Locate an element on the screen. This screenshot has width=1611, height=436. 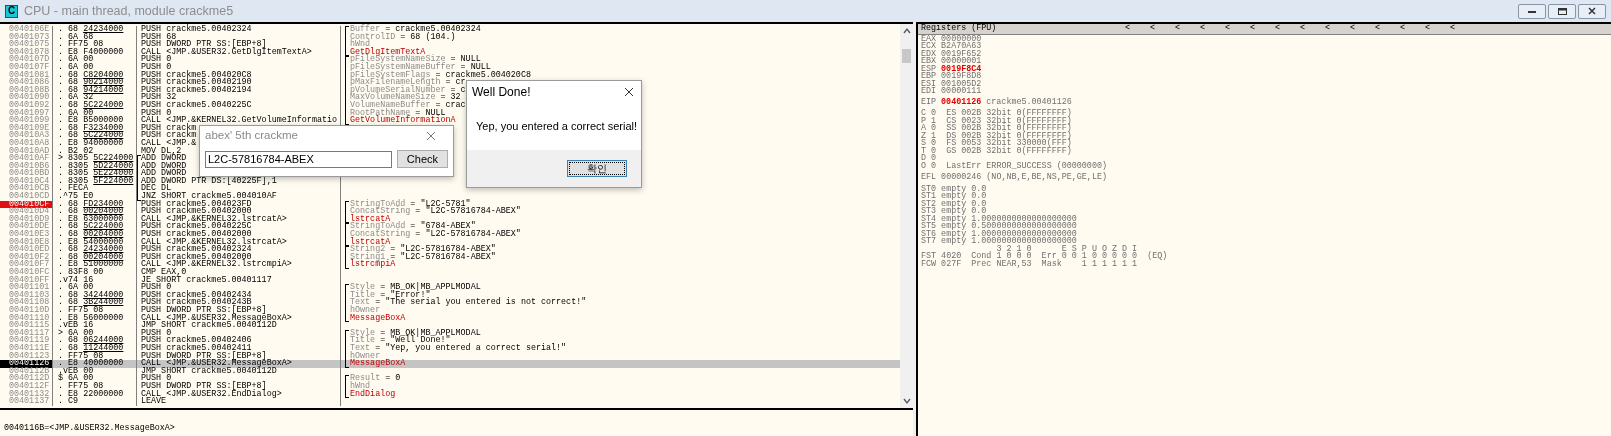
scrollbar is located at coordinates (906, 216).